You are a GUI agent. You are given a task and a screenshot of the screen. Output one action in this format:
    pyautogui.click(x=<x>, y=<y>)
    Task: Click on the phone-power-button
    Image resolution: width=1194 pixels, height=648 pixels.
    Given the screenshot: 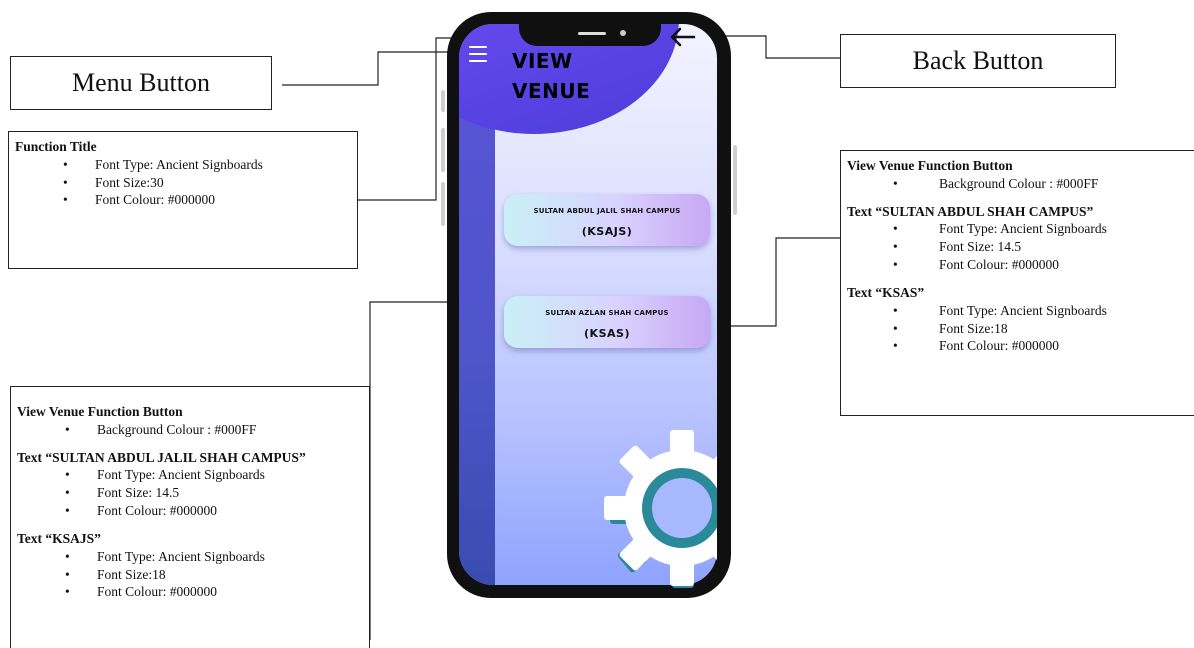 What is the action you would take?
    pyautogui.click(x=735, y=180)
    